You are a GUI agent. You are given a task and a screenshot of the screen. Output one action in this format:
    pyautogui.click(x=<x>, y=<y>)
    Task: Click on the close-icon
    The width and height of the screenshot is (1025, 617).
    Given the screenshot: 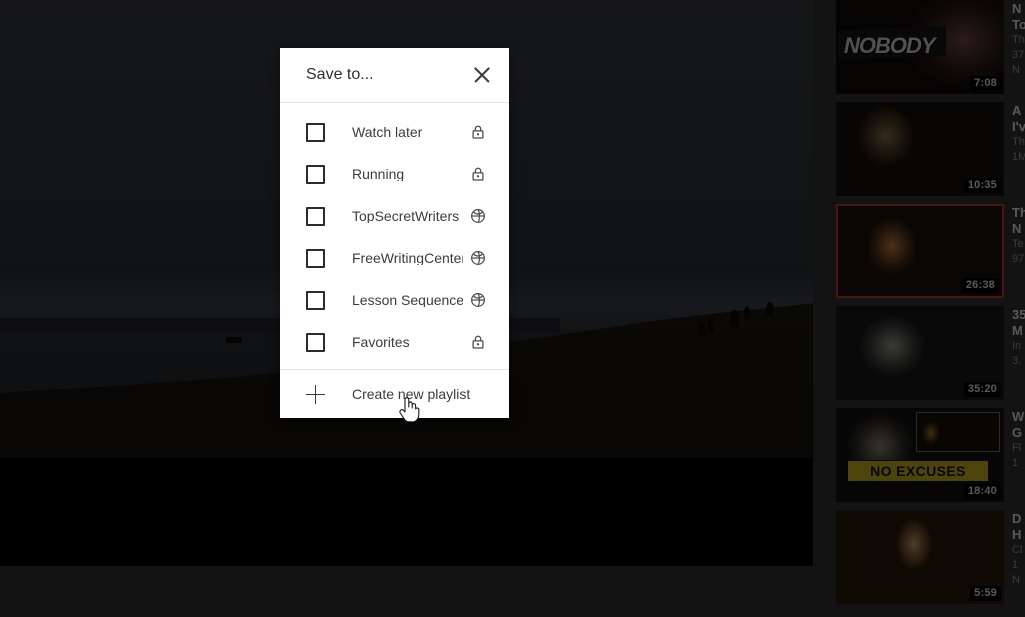 What is the action you would take?
    pyautogui.click(x=482, y=75)
    